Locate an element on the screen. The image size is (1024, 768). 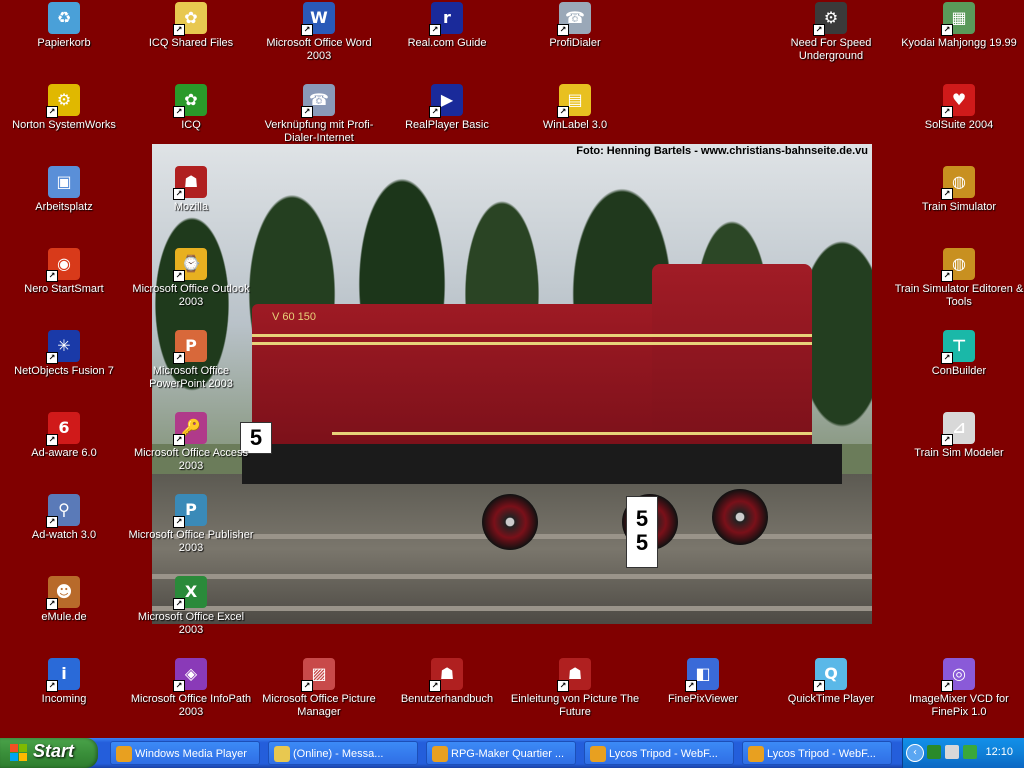
desktop-shortcut: ☎ ↗ Verknüpfung mit Profi-Dialer-Internet is located at coordinates (319, 119).